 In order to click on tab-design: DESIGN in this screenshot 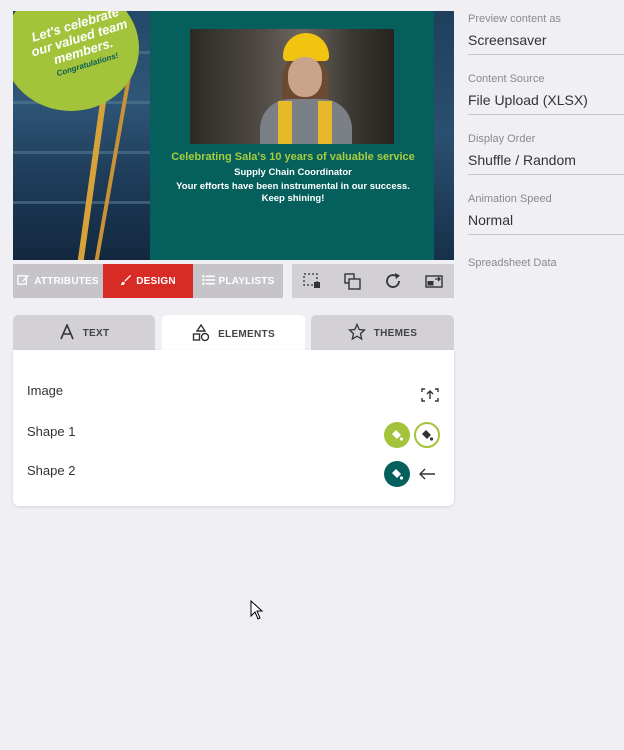, I will do `click(148, 281)`.